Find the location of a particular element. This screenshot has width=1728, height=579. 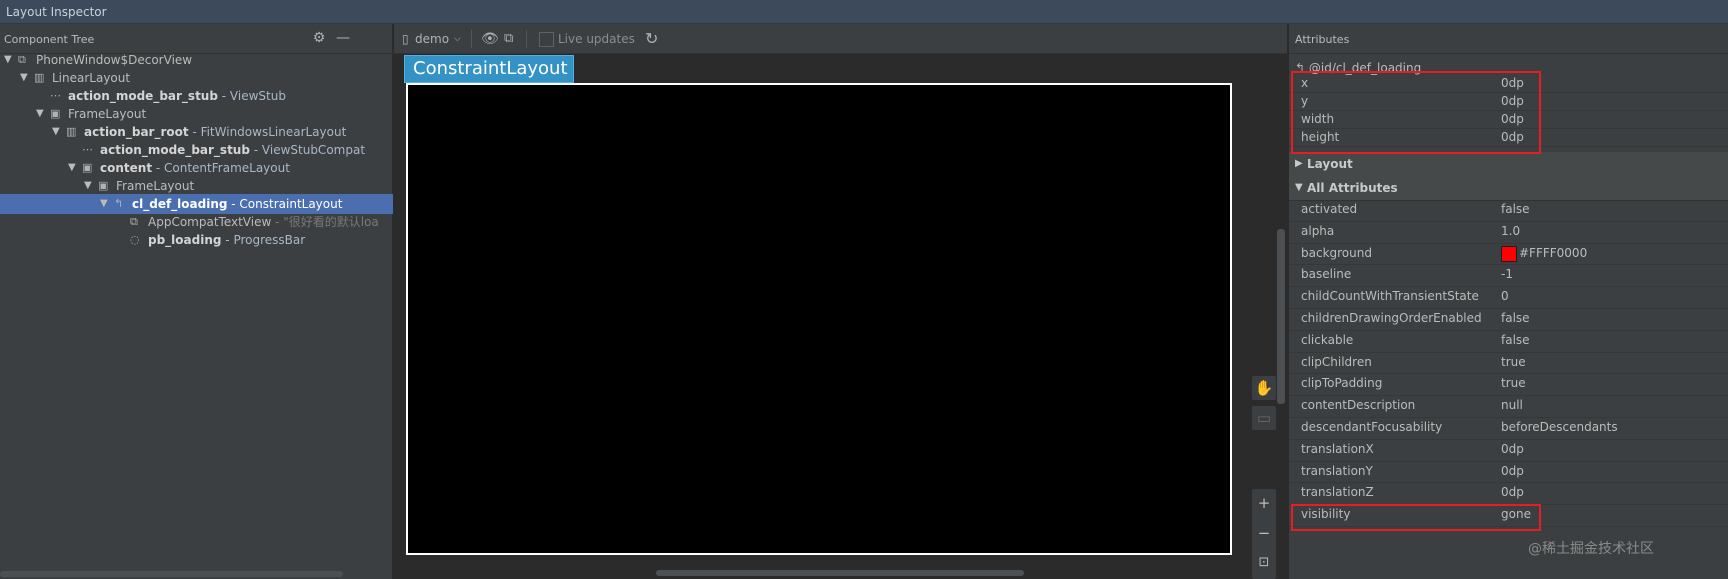

tree-row: ⋯ action_mode_bar_stub - ViewStubCompat is located at coordinates (196, 150).